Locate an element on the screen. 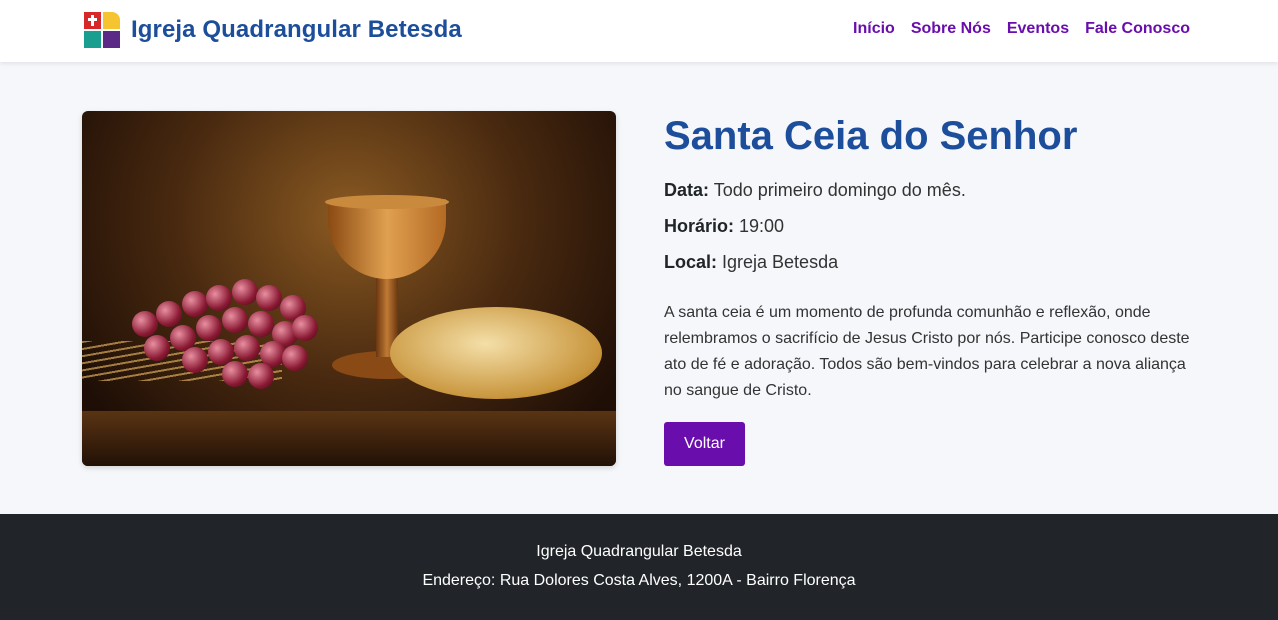 The image size is (1278, 620). event-date: Data: Todo primeiro domingo do mês. is located at coordinates (815, 190).